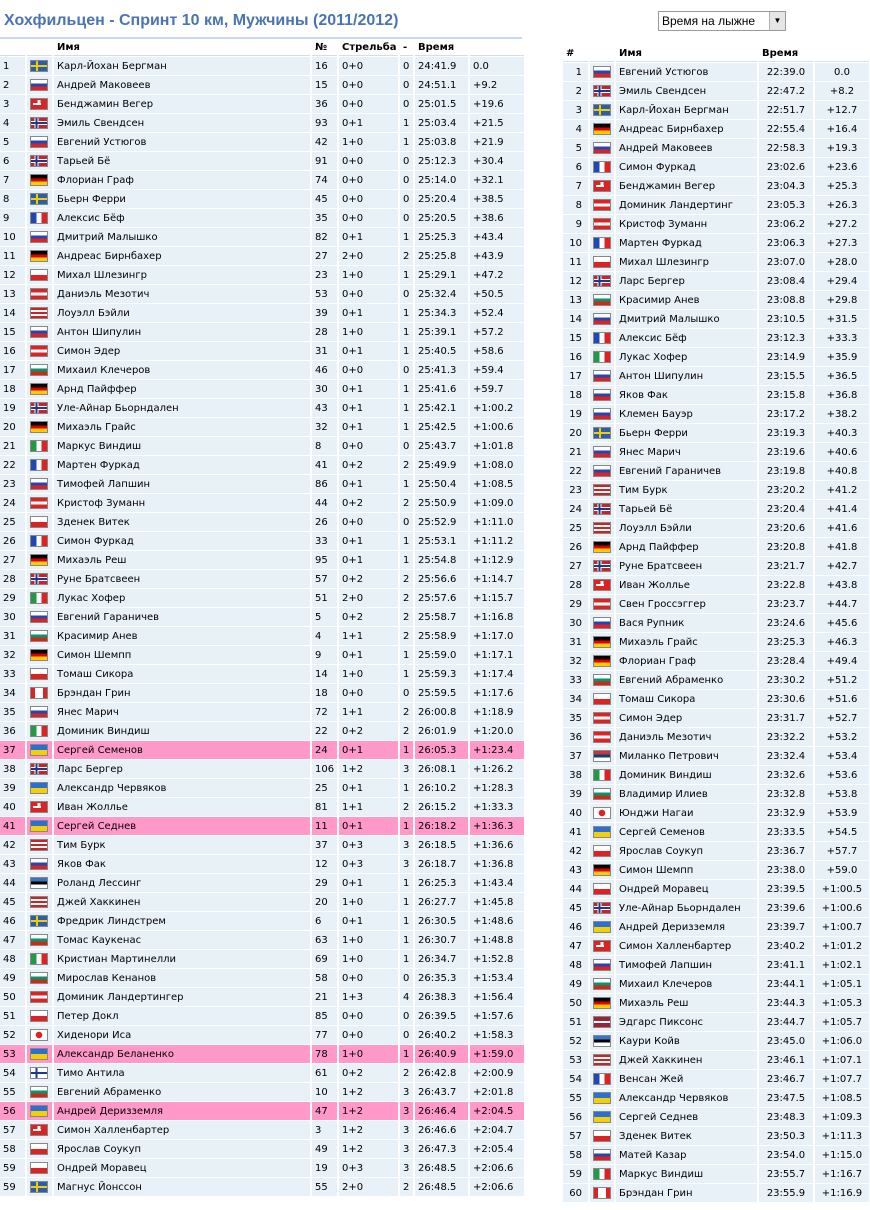 This screenshot has width=870, height=1210. I want to click on athlete-name: Иван Жолльe, so click(182, 807).